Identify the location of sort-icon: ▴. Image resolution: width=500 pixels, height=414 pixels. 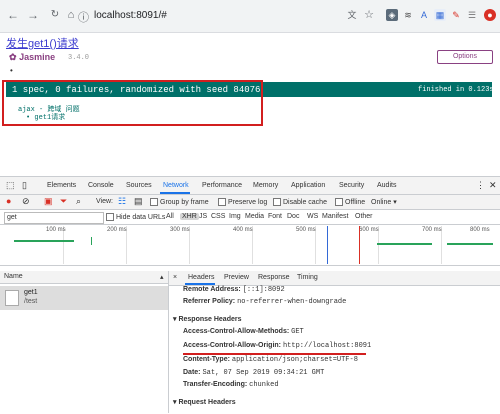
(162, 277).